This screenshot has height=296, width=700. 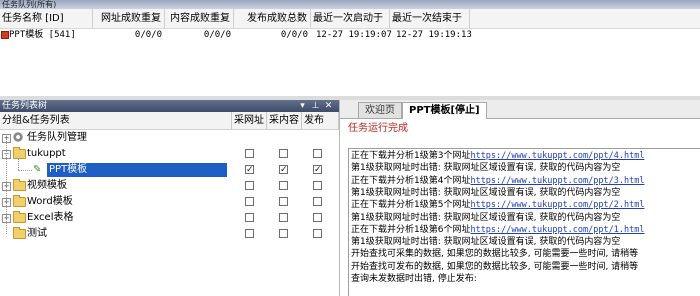 What do you see at coordinates (411, 156) in the screenshot?
I see `log-message: 正在下载并分析1级第3个网址` at bounding box center [411, 156].